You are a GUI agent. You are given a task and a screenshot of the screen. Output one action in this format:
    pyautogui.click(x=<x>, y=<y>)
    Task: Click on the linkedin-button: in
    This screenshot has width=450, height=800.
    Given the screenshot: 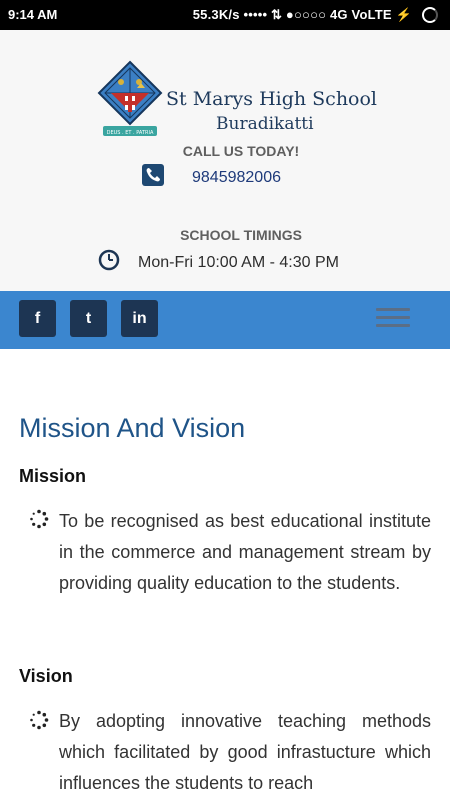 What is the action you would take?
    pyautogui.click(x=139, y=318)
    